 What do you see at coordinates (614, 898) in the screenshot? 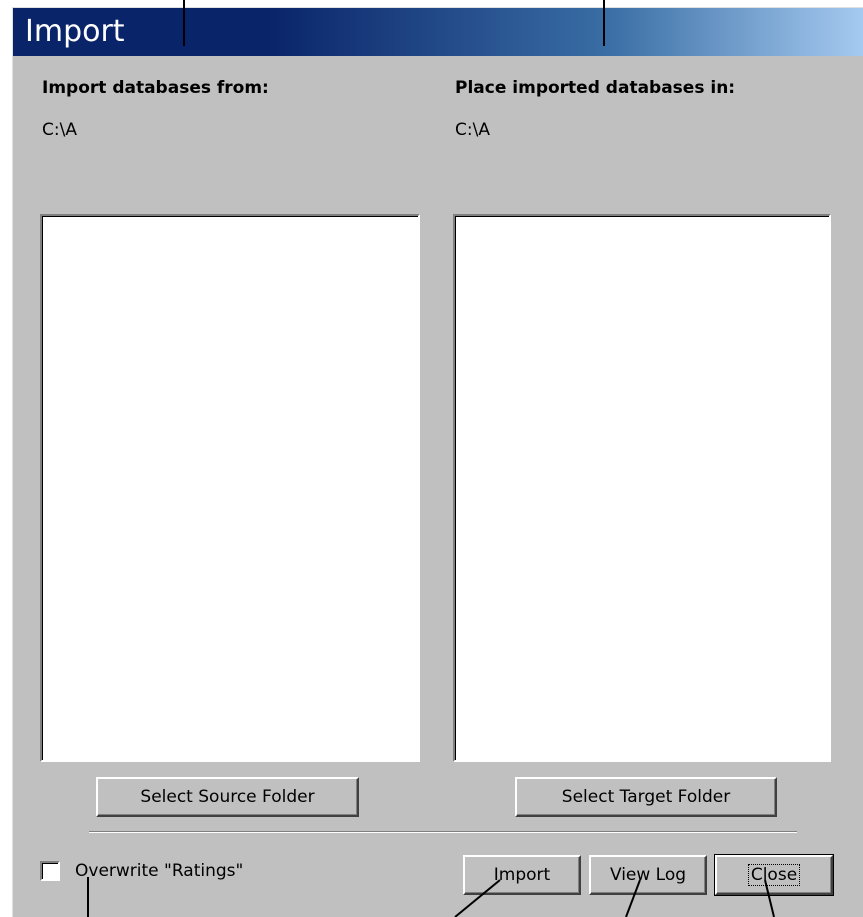
I see `callout-overlay` at bounding box center [614, 898].